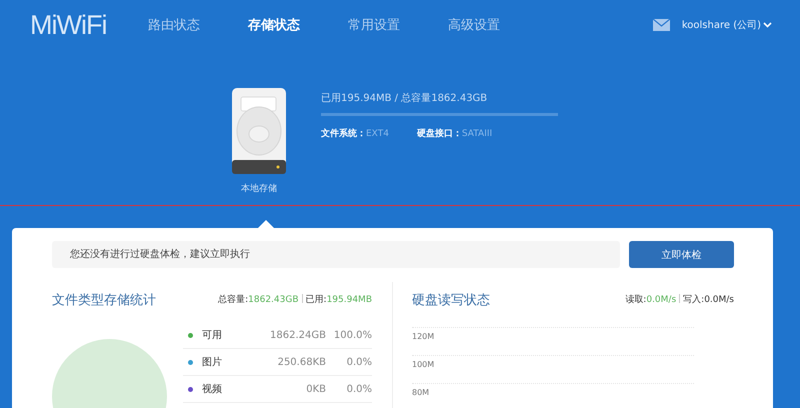 This screenshot has height=408, width=800. What do you see at coordinates (451, 300) in the screenshot?
I see `section-title: 硬盘读写状态` at bounding box center [451, 300].